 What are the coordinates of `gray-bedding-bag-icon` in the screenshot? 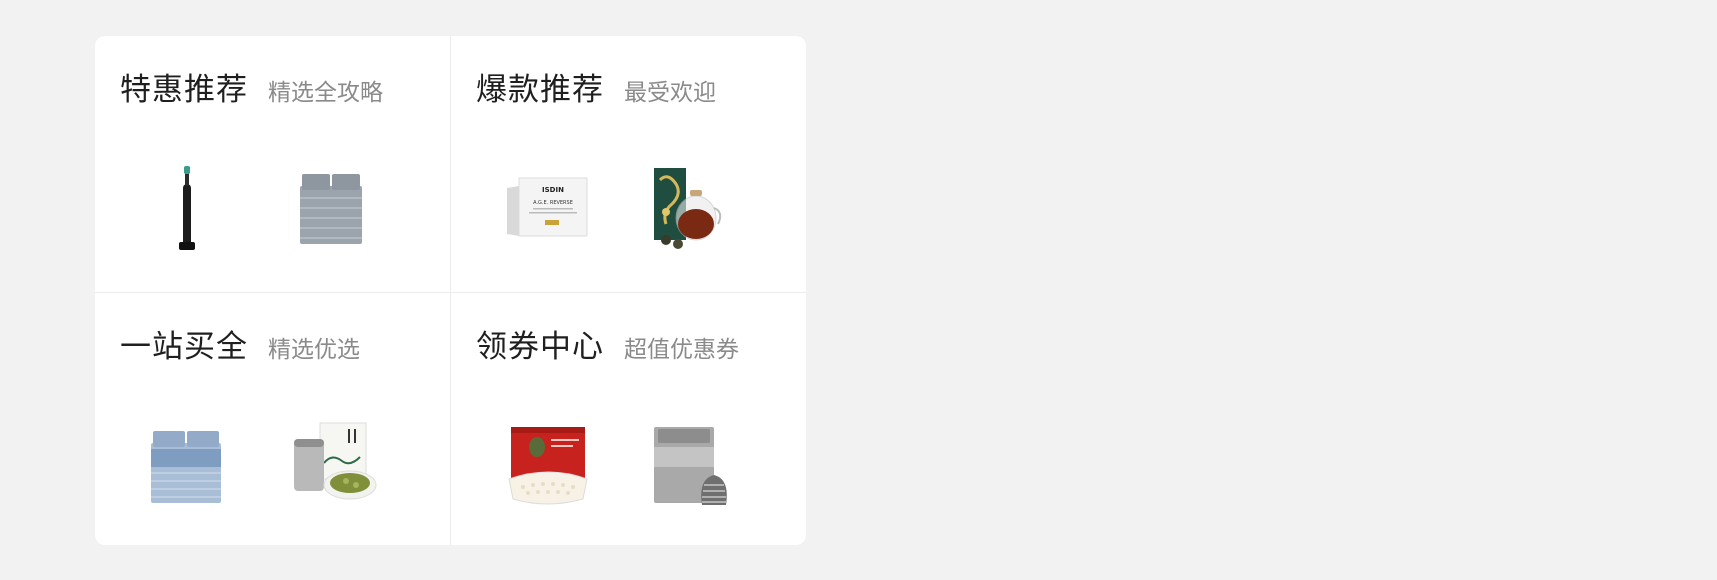 It's located at (686, 463).